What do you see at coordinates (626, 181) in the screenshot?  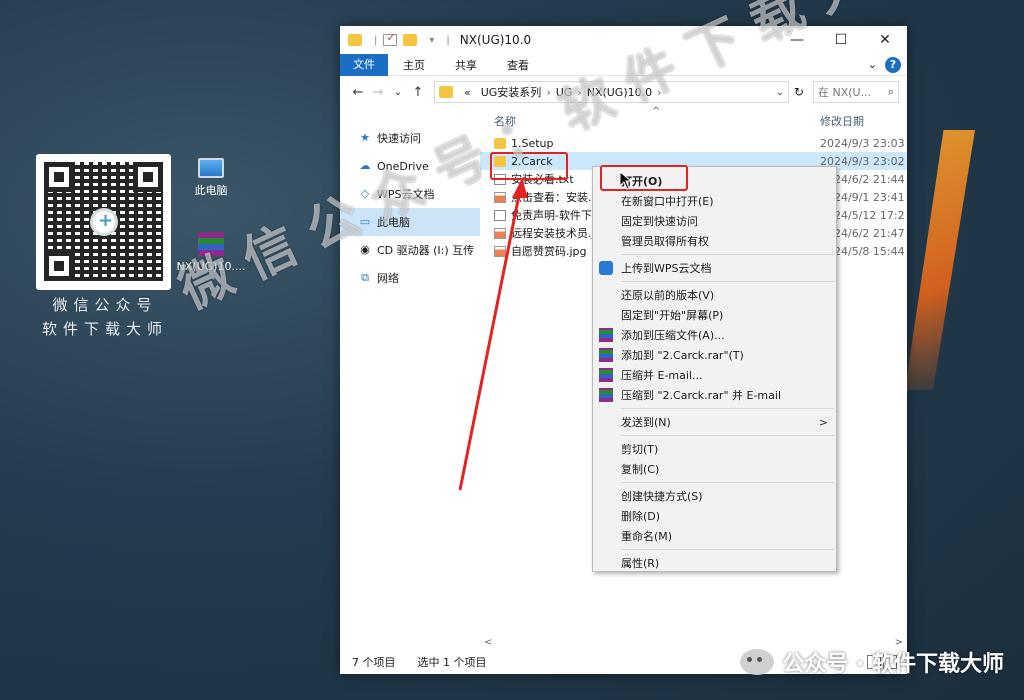 I see `mouse-cursor-icon` at bounding box center [626, 181].